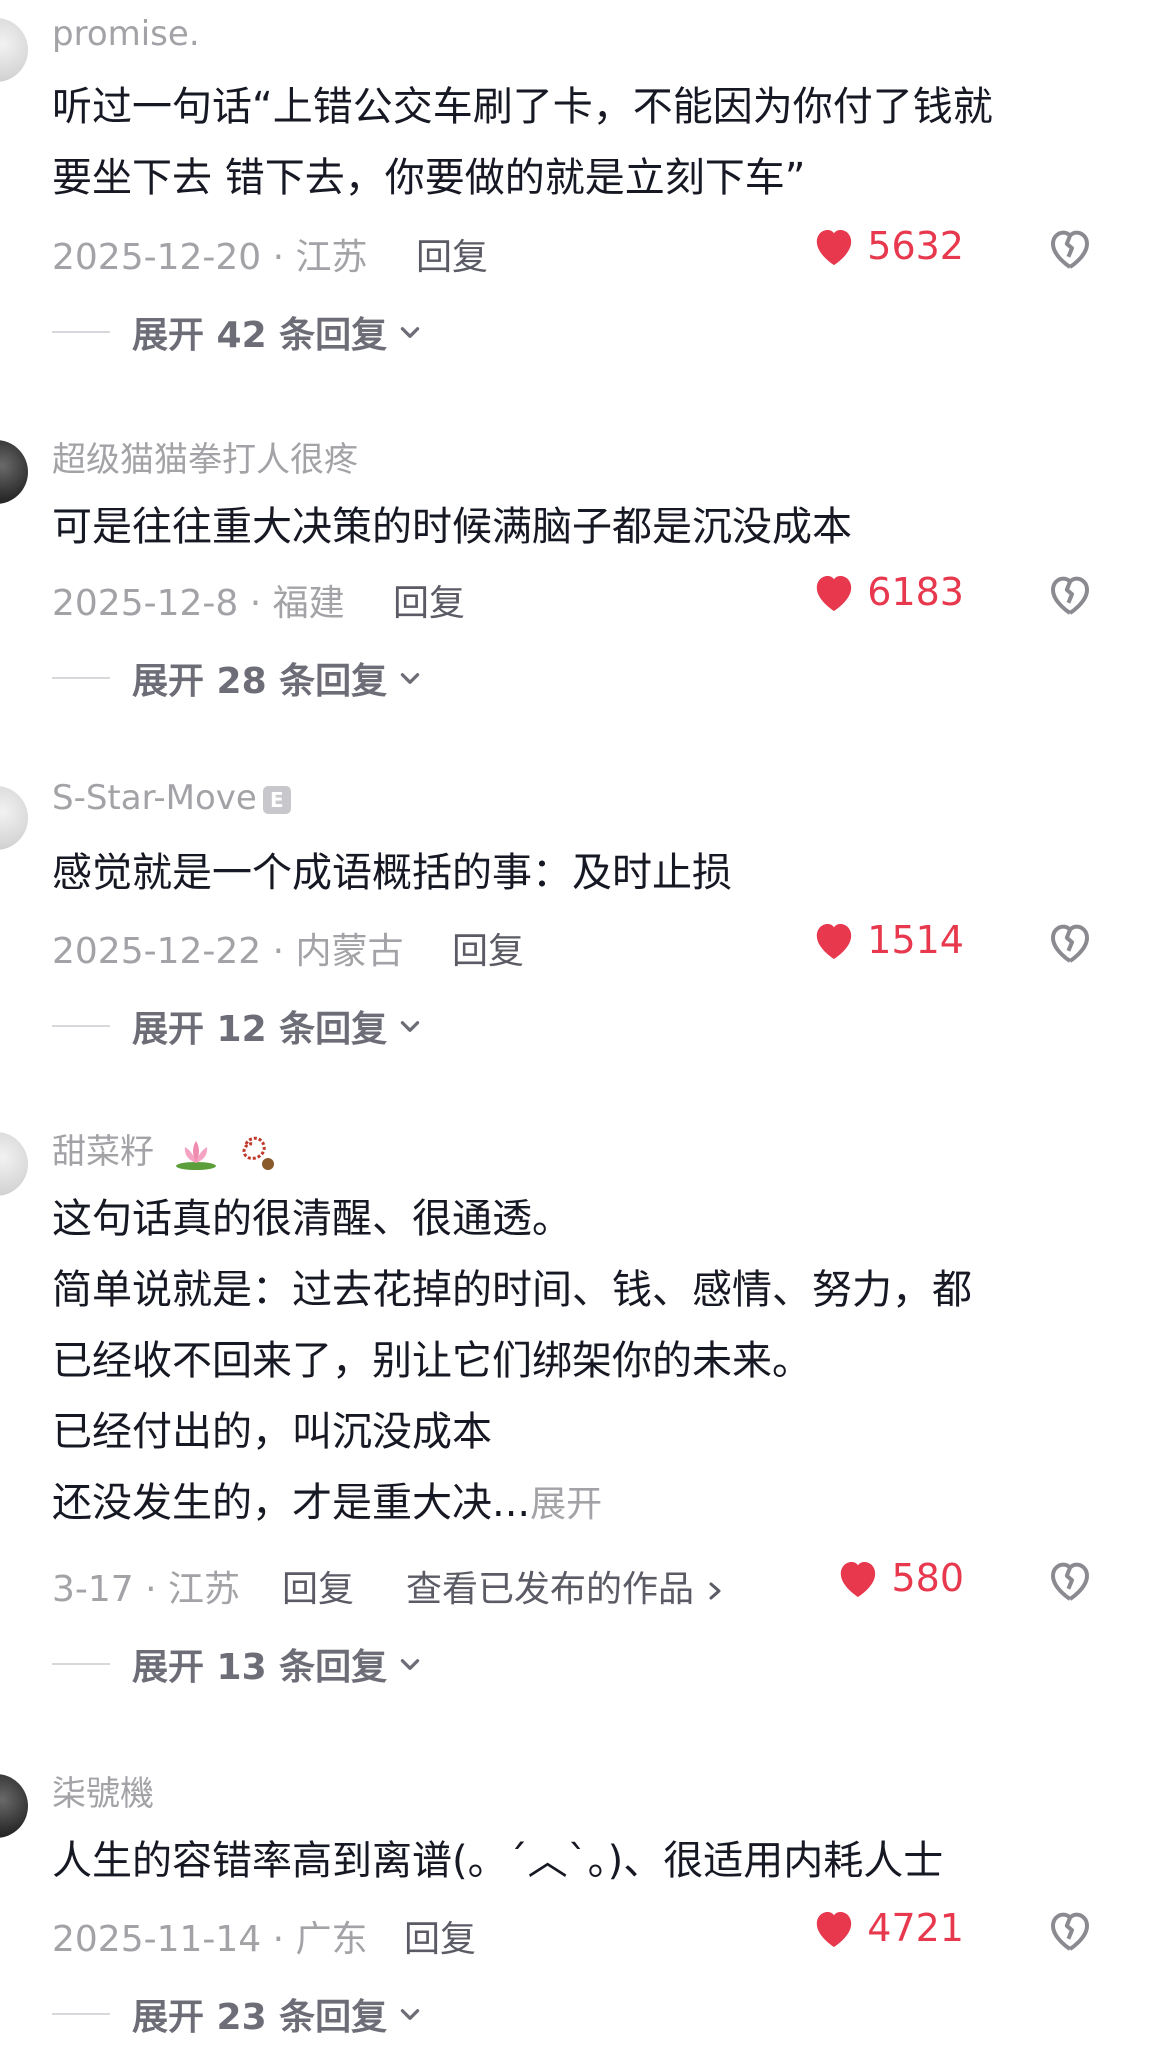  Describe the element at coordinates (915, 592) in the screenshot. I see `like-count: 6183` at that location.